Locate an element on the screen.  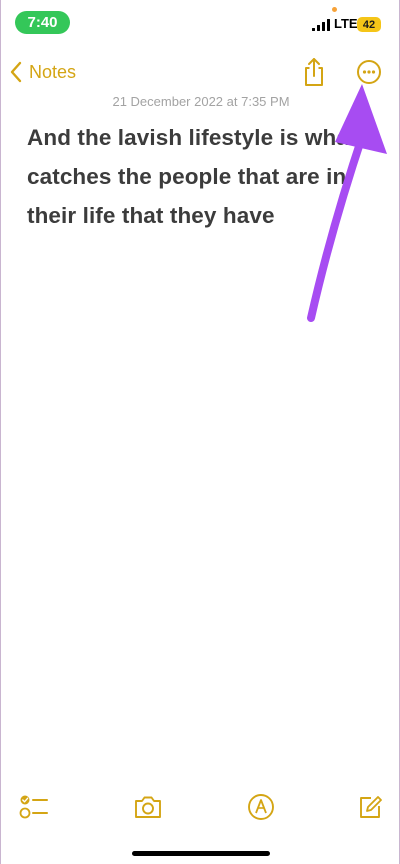
chevron-left-icon is located at coordinates (16, 72).